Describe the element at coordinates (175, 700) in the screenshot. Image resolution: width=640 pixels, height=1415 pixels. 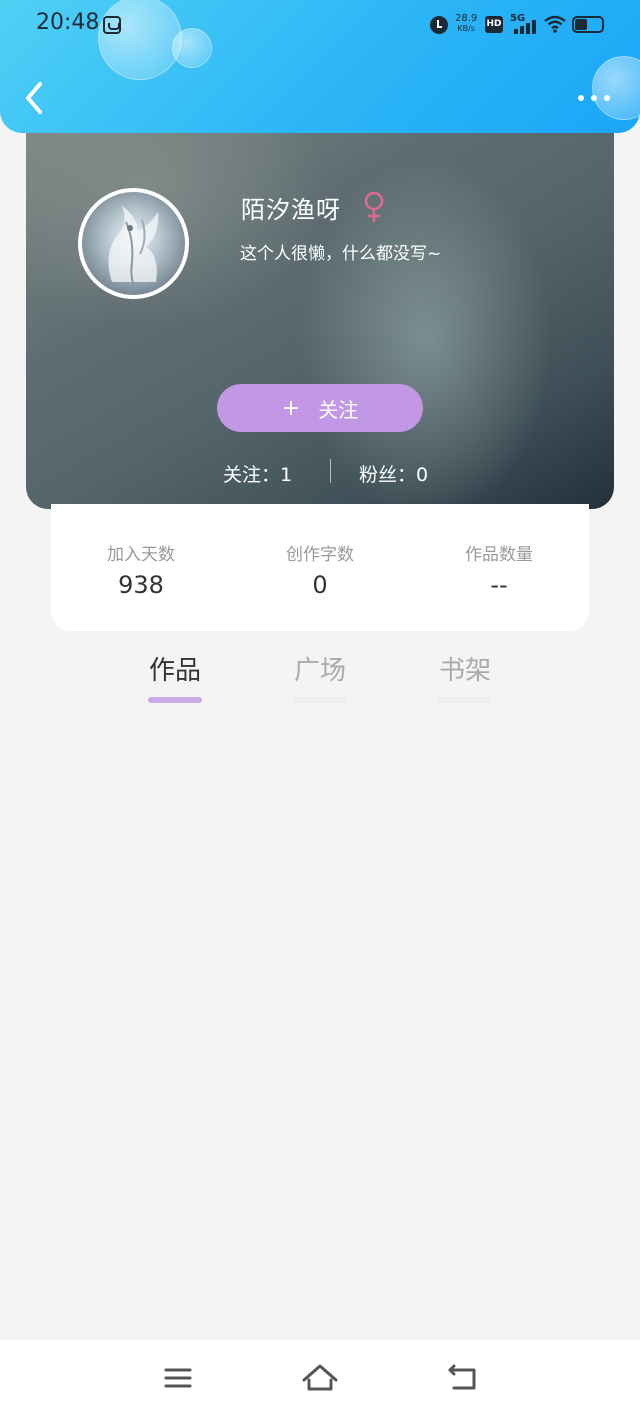
I see `tab-works-indicator` at that location.